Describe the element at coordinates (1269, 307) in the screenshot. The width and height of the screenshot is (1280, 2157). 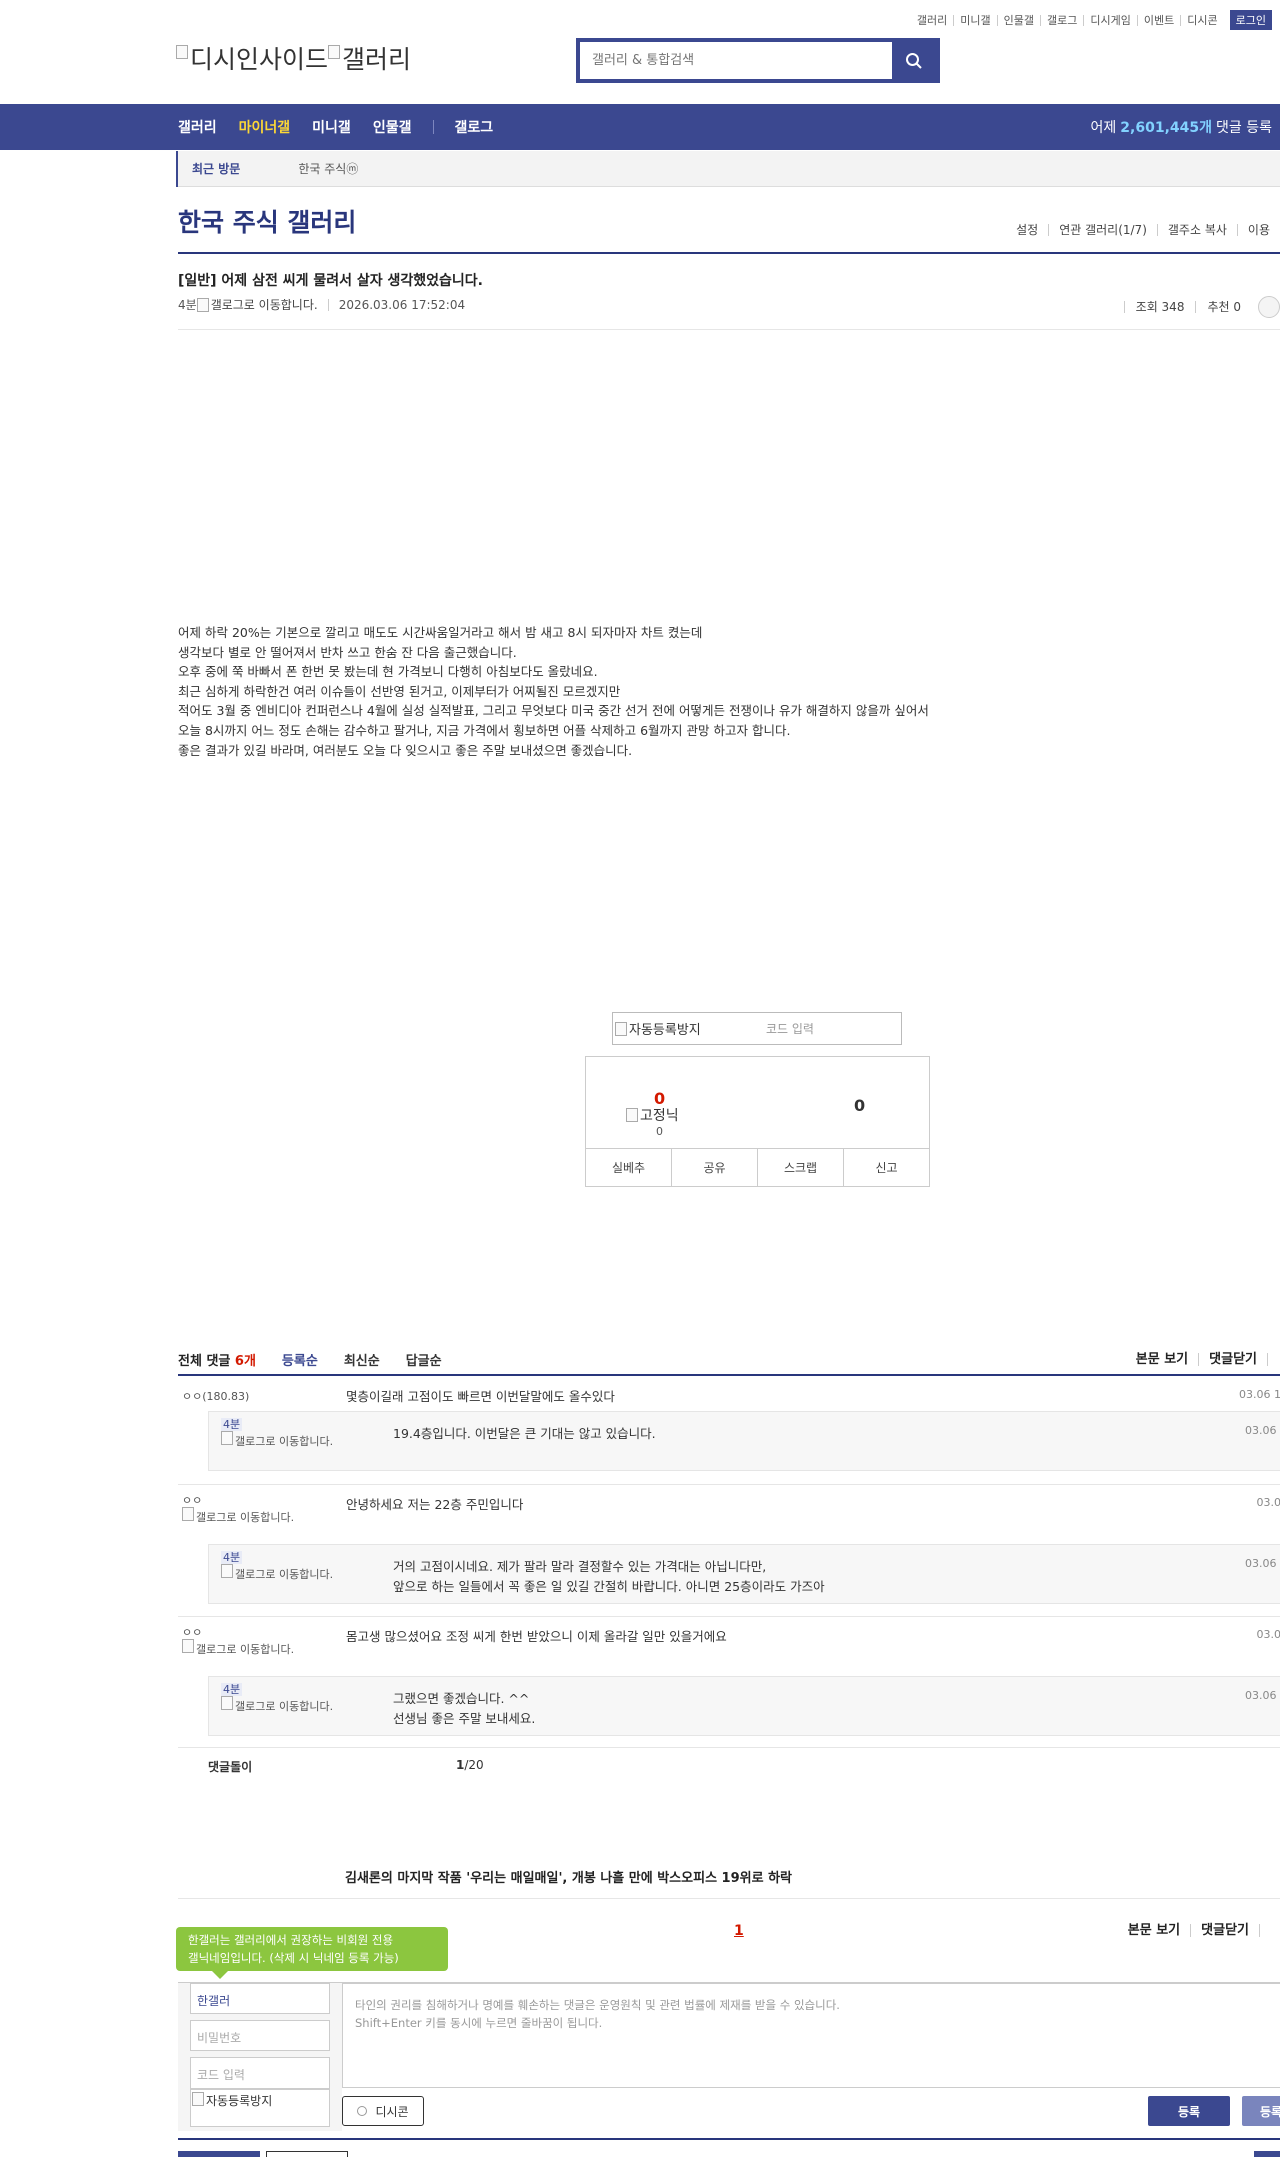
I see `comment-count-icon` at that location.